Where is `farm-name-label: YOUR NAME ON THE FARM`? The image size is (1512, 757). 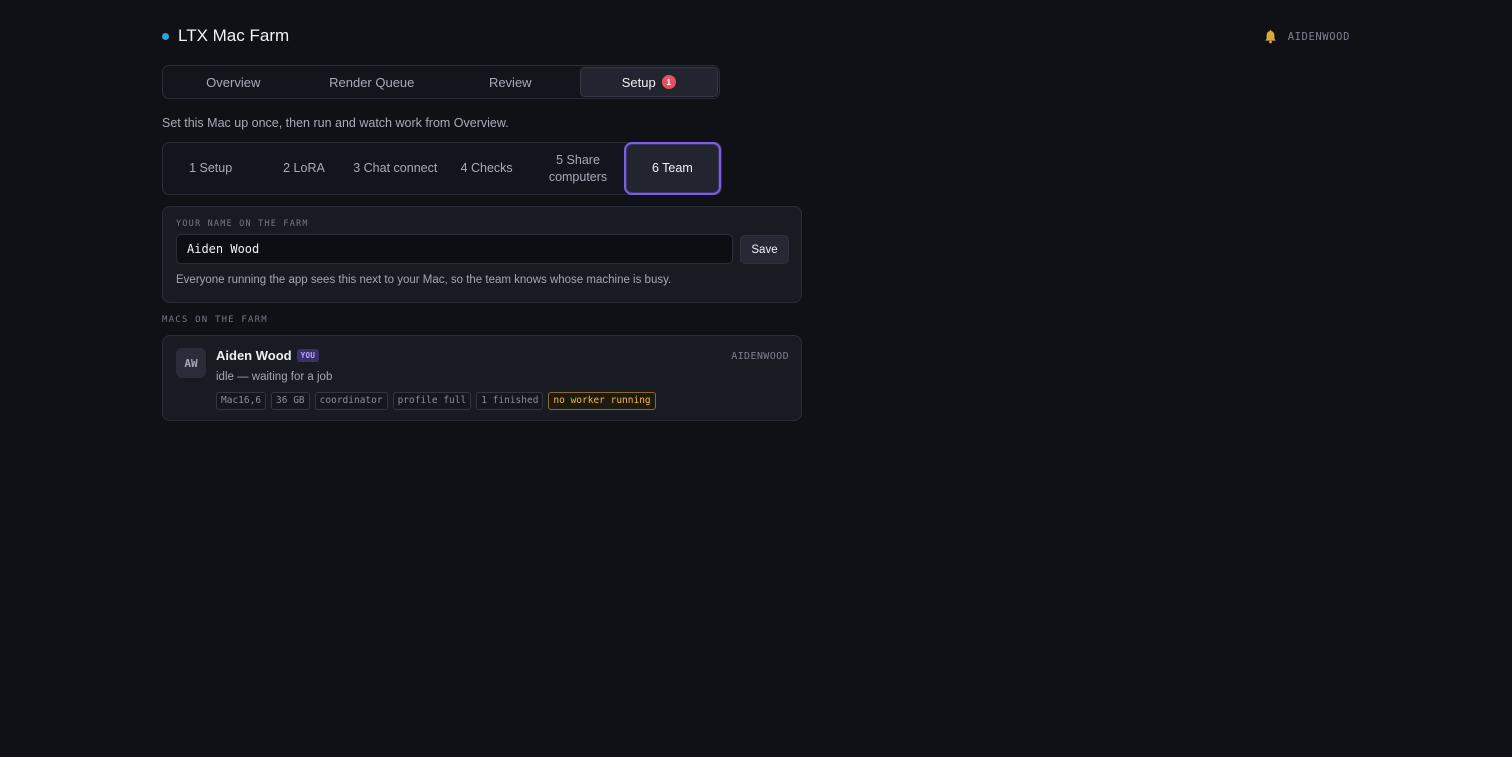
farm-name-label: YOUR NAME ON THE FARM is located at coordinates (242, 224).